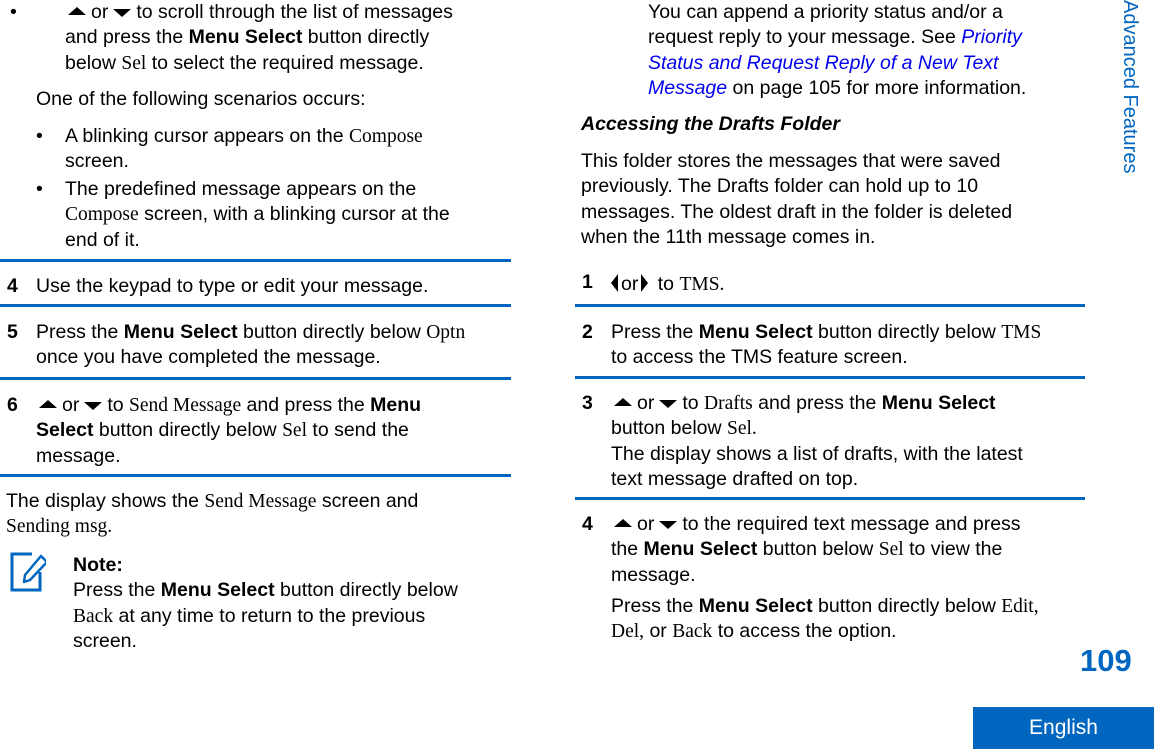  Describe the element at coordinates (851, 524) in the screenshot. I see `text: to the required text message and press` at that location.